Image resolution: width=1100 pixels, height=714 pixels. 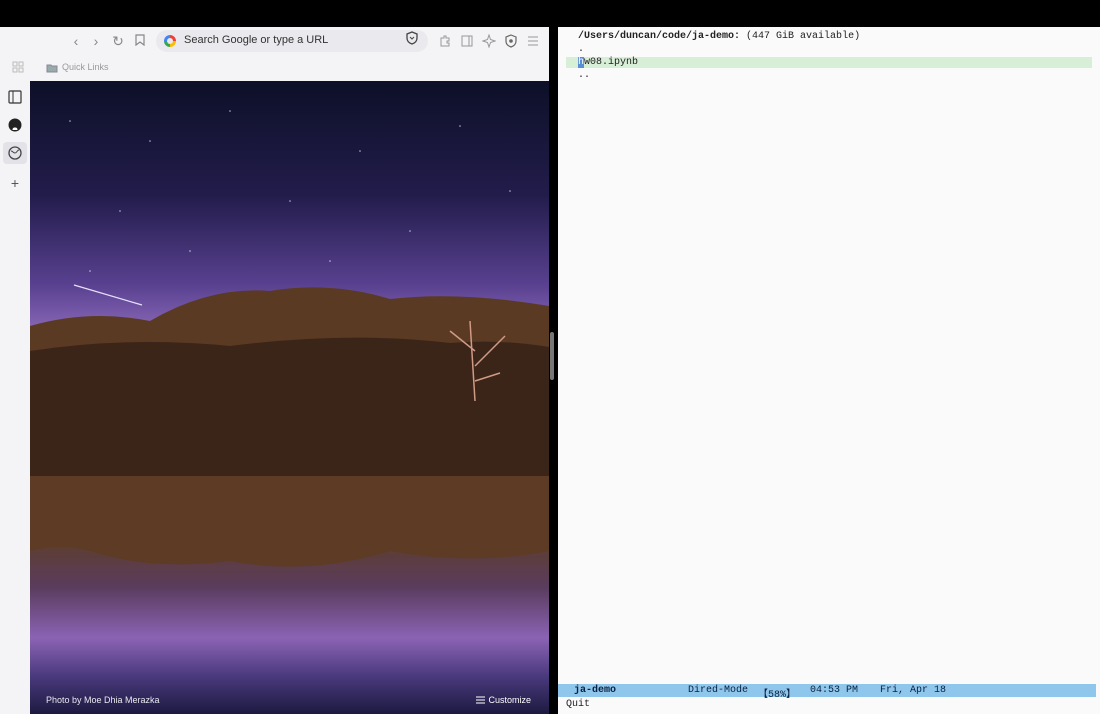 What do you see at coordinates (803, 36) in the screenshot?
I see `dired-available-space: (447 GiB available)` at bounding box center [803, 36].